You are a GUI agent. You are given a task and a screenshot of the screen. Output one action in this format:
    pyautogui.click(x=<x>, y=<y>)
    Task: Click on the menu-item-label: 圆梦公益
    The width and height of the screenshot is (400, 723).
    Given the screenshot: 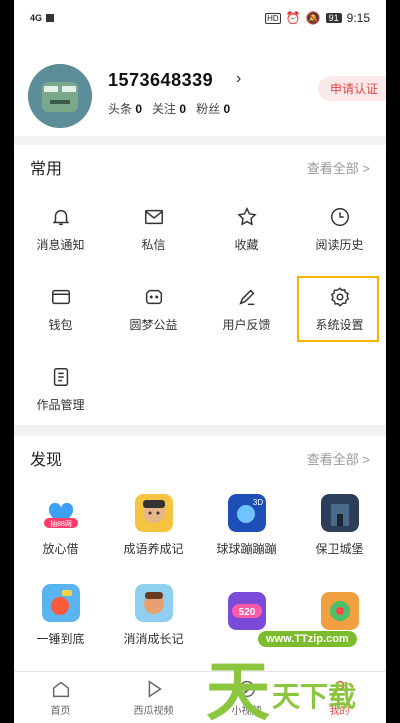 What is the action you would take?
    pyautogui.click(x=153, y=324)
    